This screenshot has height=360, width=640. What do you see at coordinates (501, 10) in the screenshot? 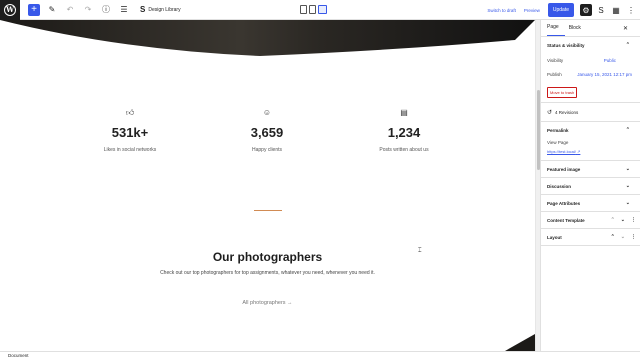
I see `switch-to-draft-button: Switch to draft` at bounding box center [501, 10].